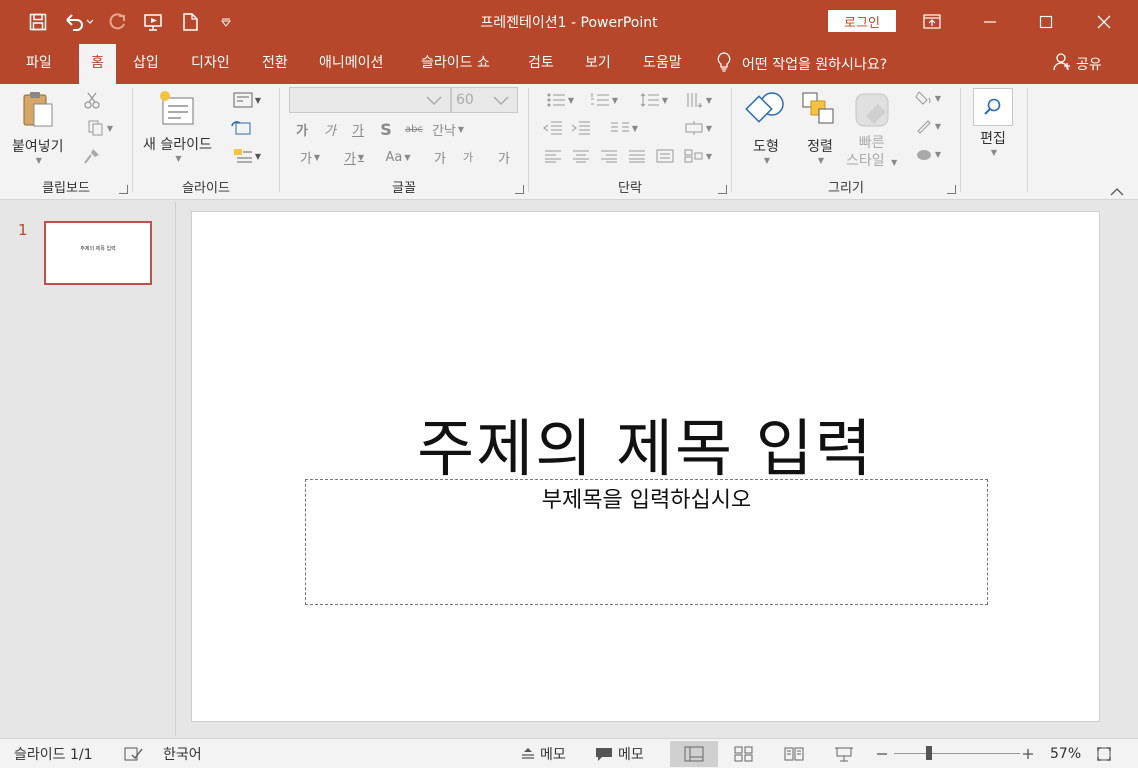  Describe the element at coordinates (302, 129) in the screenshot. I see `bold-button: 가` at that location.